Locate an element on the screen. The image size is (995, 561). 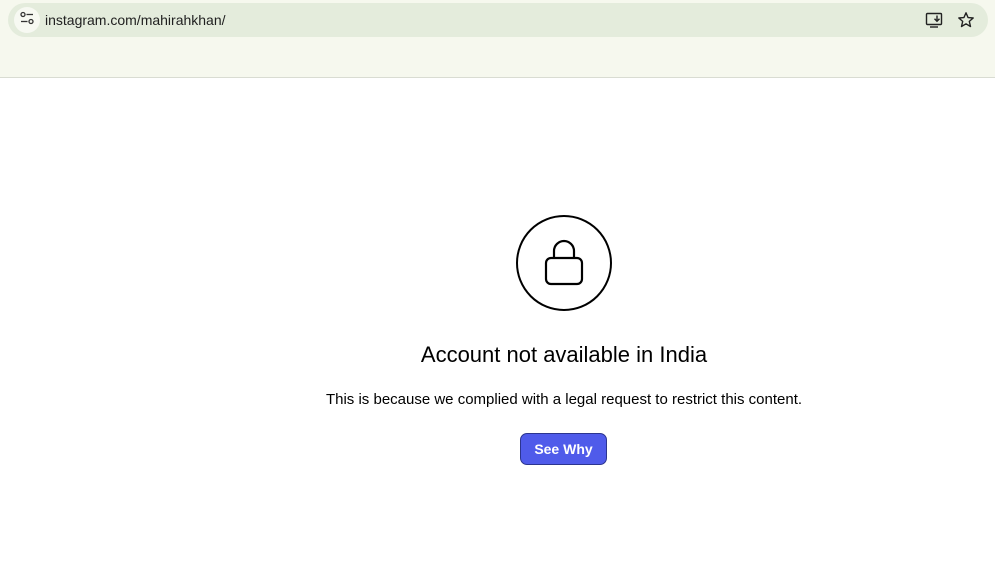
lock-badge is located at coordinates (564, 263).